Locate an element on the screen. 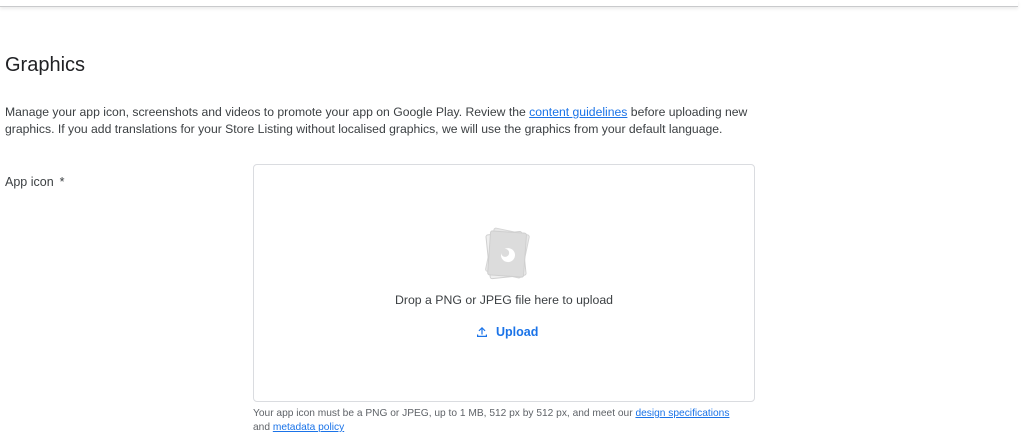  top-divider is located at coordinates (509, 3).